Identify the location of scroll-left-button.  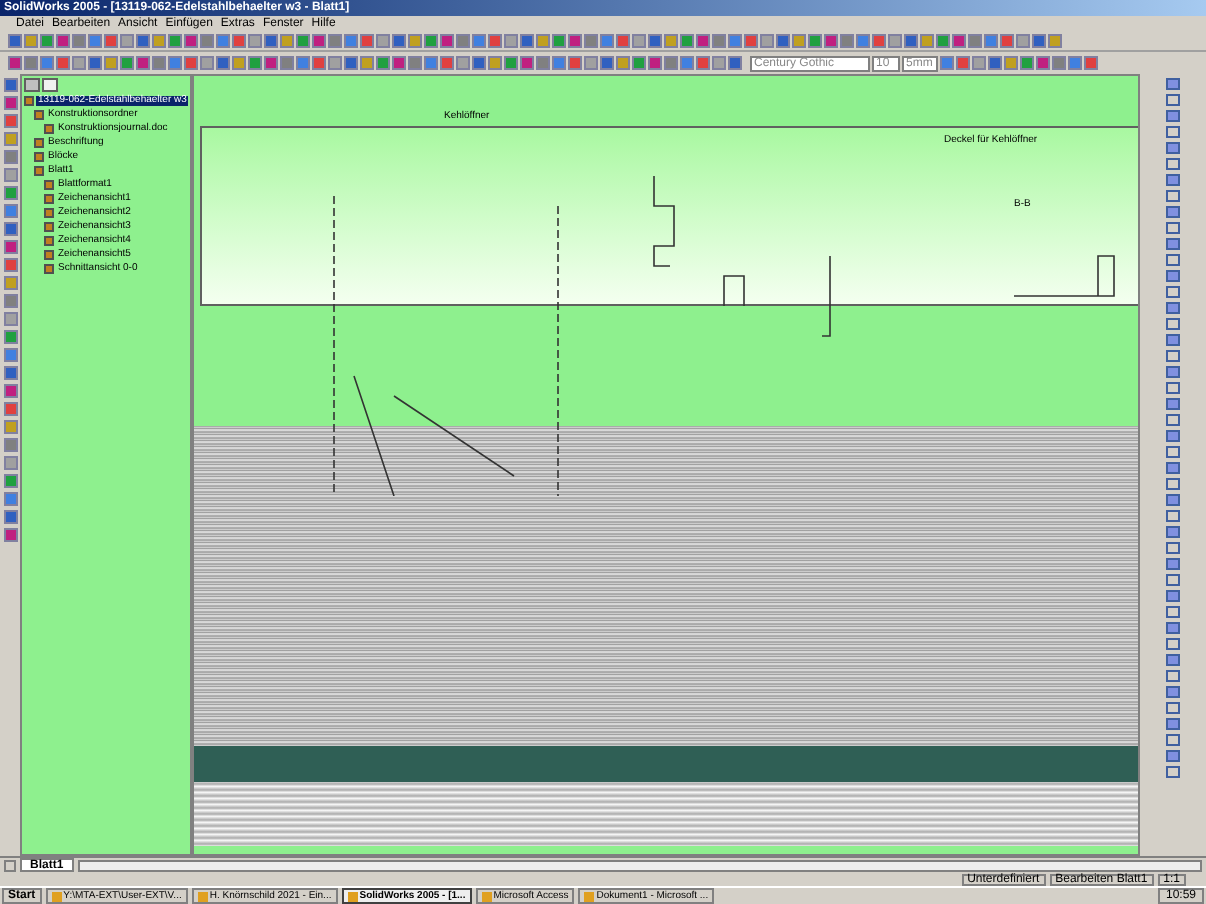
(10, 865).